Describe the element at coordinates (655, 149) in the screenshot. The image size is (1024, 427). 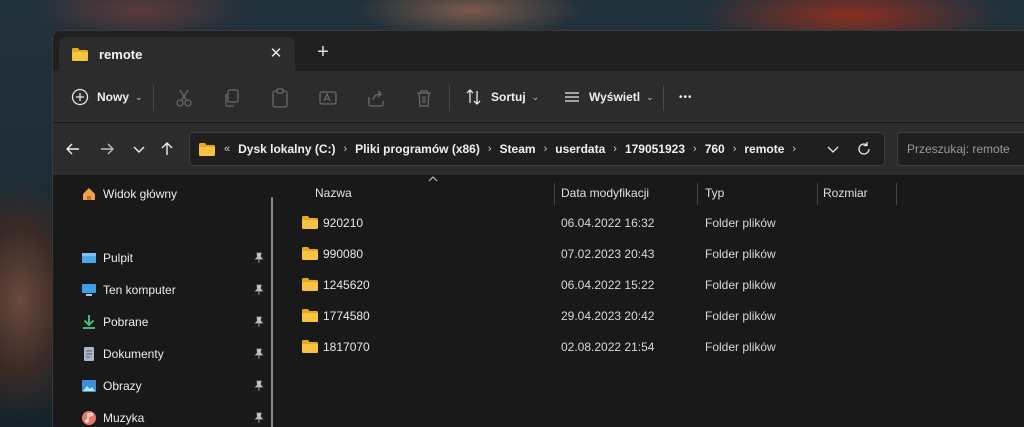
I see `breadcrumb-item: 179051923` at that location.